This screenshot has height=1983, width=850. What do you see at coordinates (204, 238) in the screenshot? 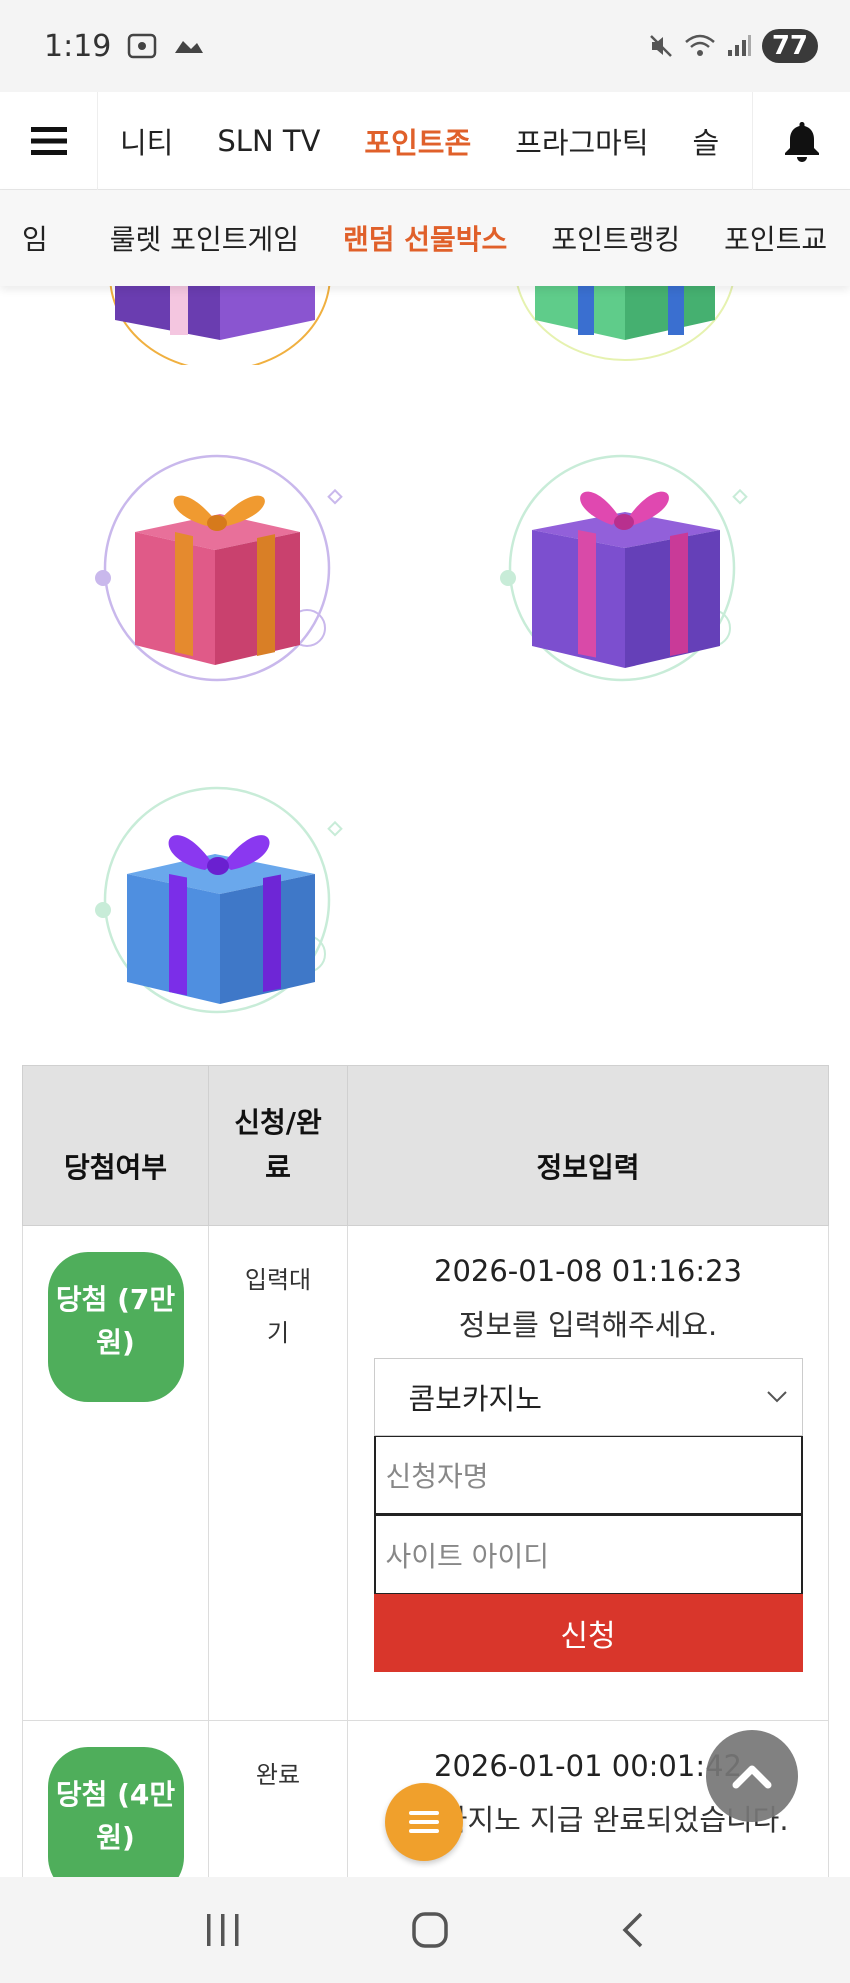
I see `subtab-roulette-point-game: 룰렛 포인트게임` at bounding box center [204, 238].